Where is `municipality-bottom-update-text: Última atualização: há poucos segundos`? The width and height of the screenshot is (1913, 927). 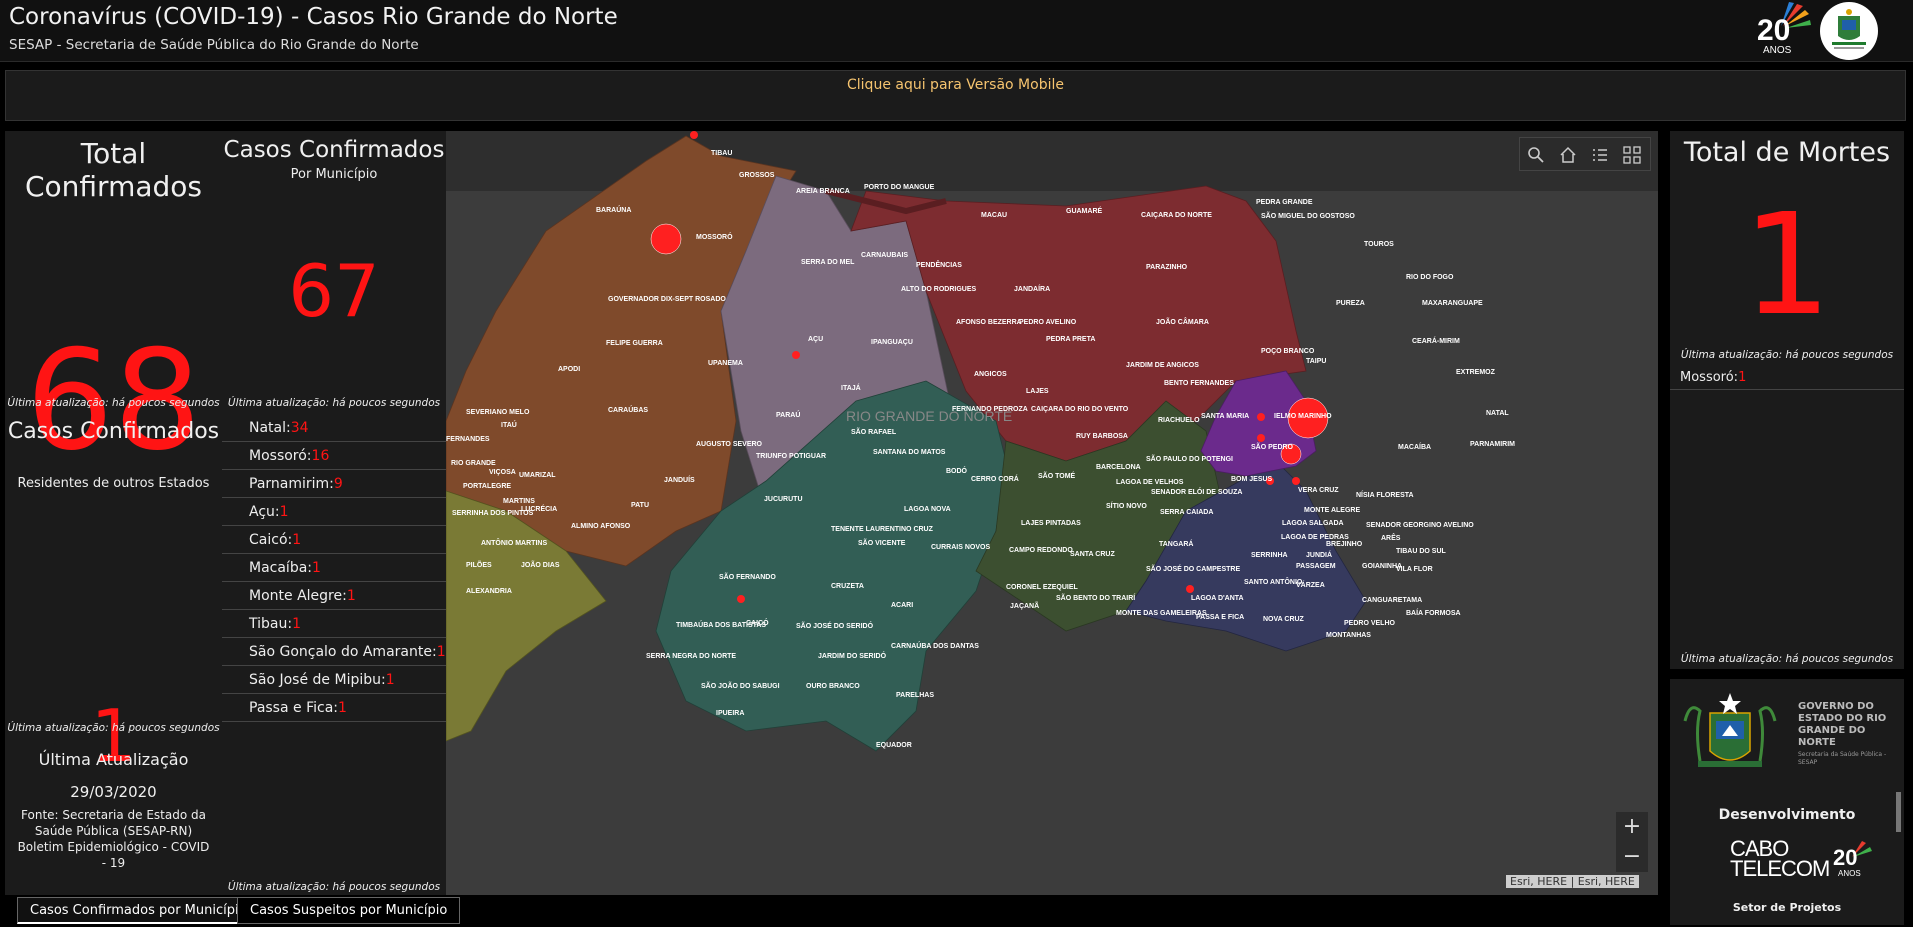
municipality-bottom-update-text: Última atualização: há poucos segundos is located at coordinates (334, 887).